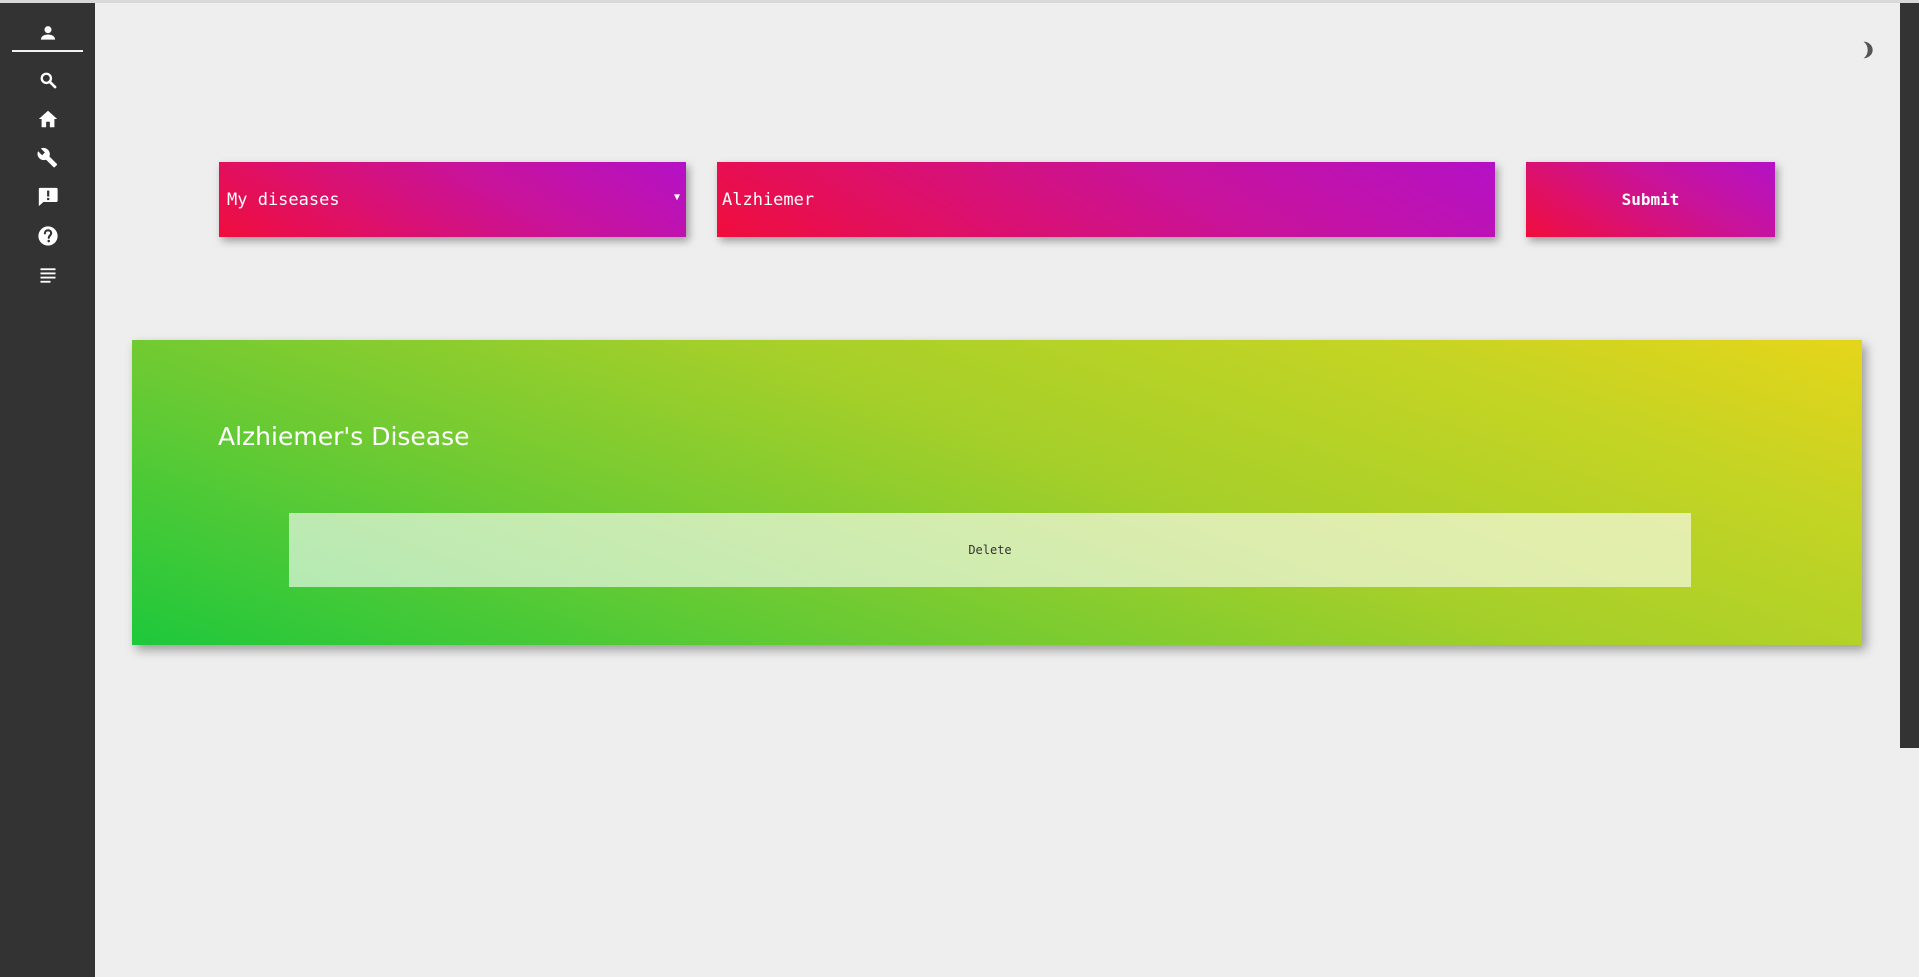 The height and width of the screenshot is (977, 1919). I want to click on help-icon, so click(48, 236).